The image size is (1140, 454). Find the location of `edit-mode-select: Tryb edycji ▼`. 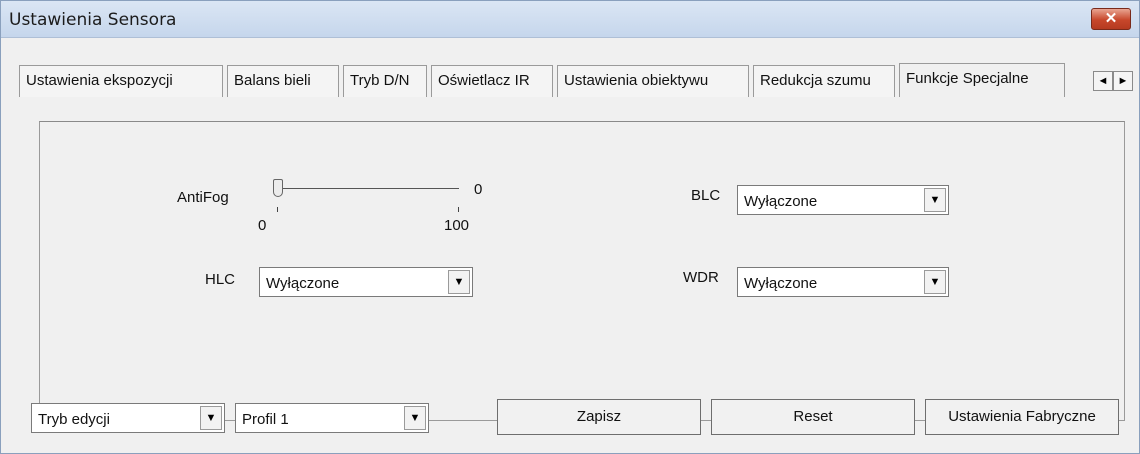

edit-mode-select: Tryb edycji ▼ is located at coordinates (128, 418).